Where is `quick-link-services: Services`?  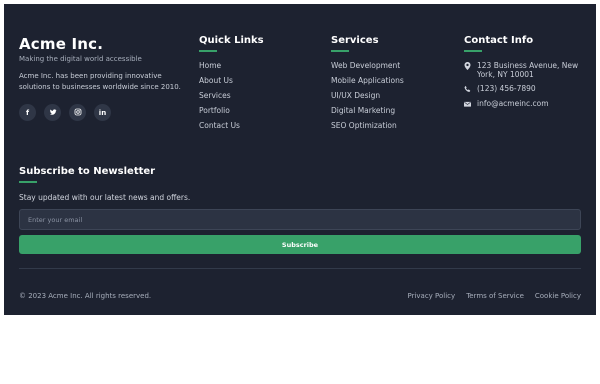 quick-link-services: Services is located at coordinates (219, 98).